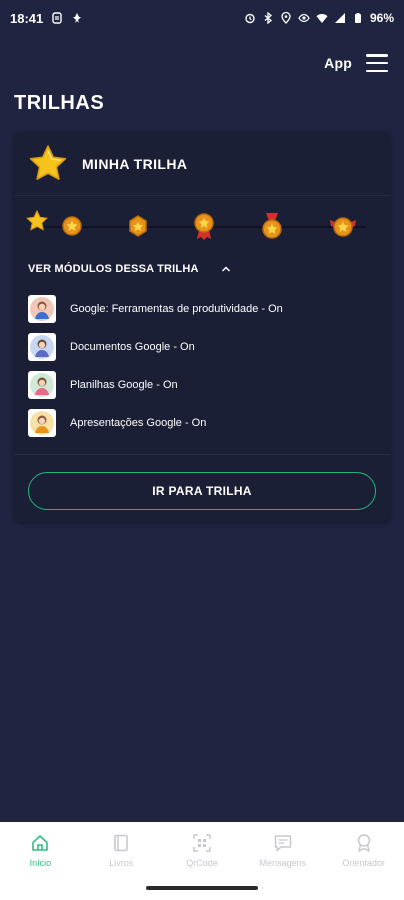 This screenshot has height=900, width=404. What do you see at coordinates (59, 103) in the screenshot?
I see `page-title: TRILHAS` at bounding box center [59, 103].